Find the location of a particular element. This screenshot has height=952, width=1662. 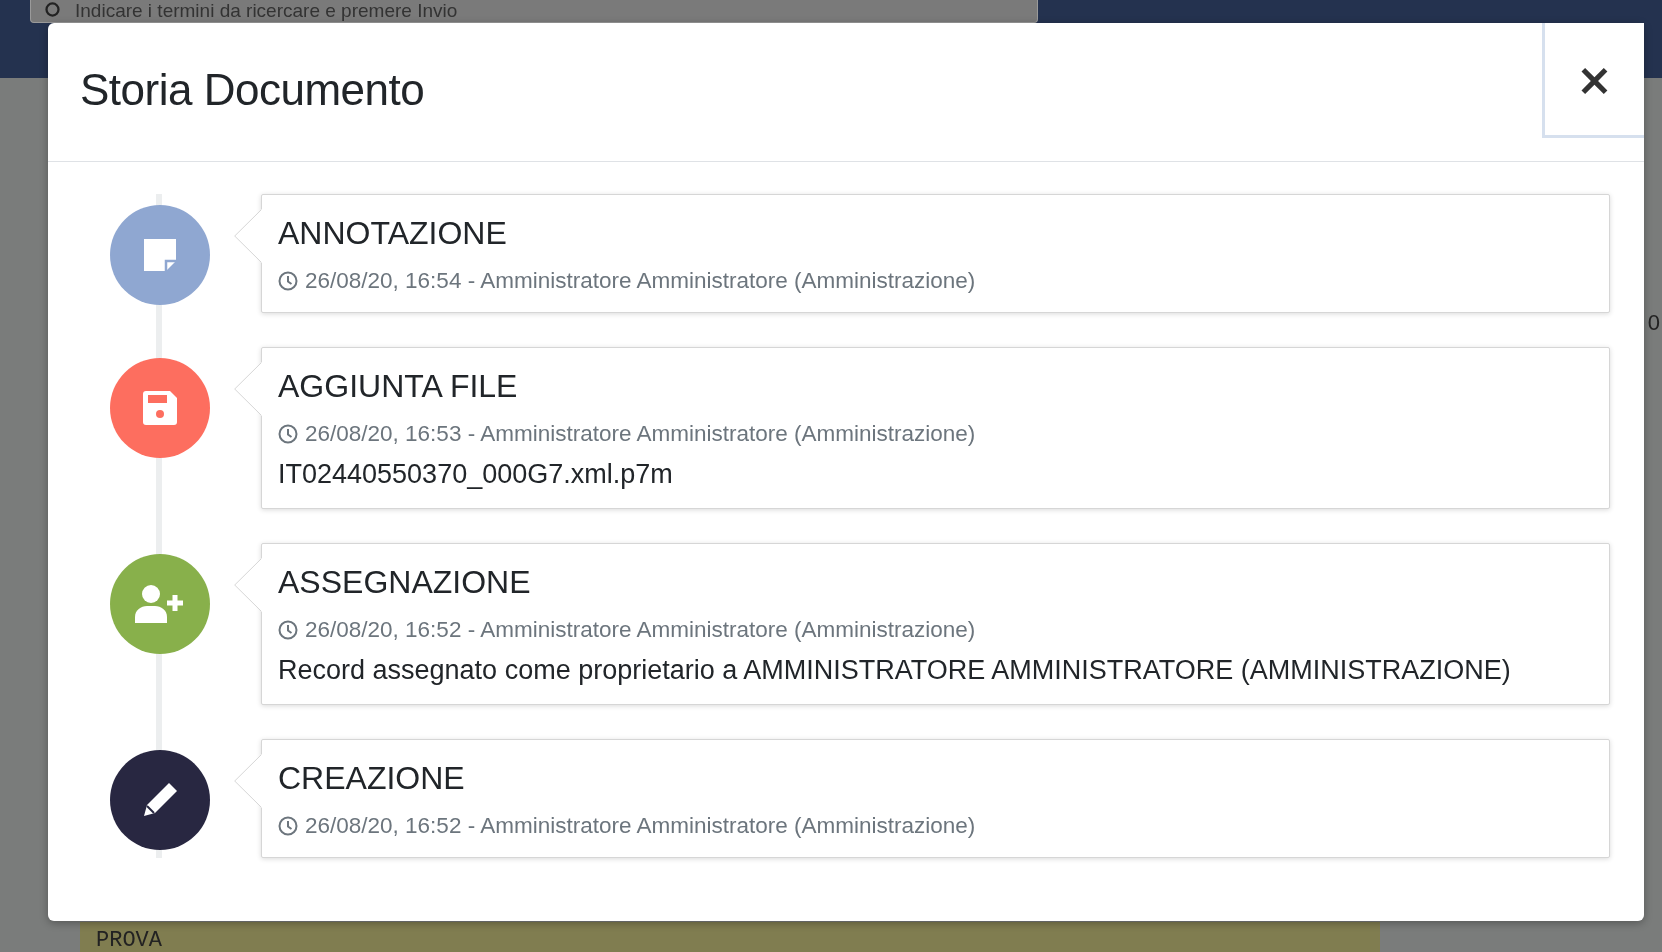

pencil-icon is located at coordinates (160, 800).